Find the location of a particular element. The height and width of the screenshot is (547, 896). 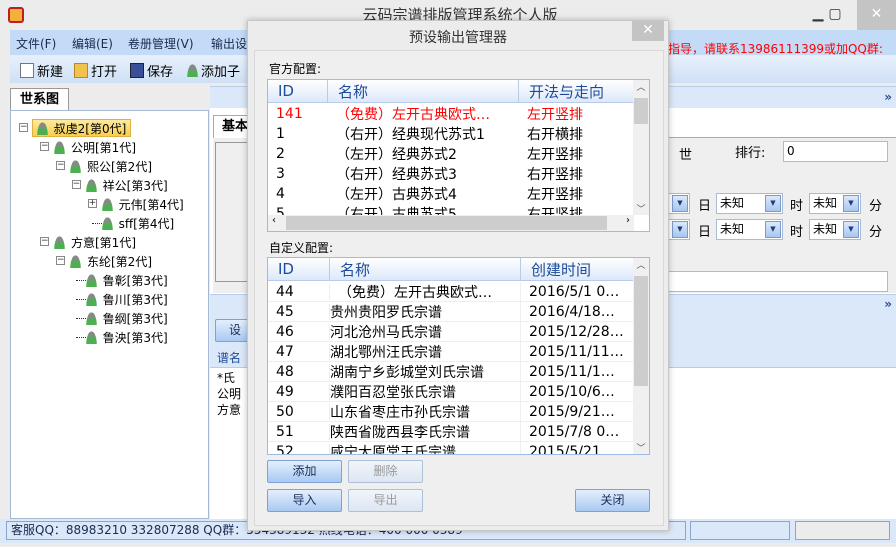

config-row: 3 （右开）经典苏式3 右开竖排 is located at coordinates (451, 174).